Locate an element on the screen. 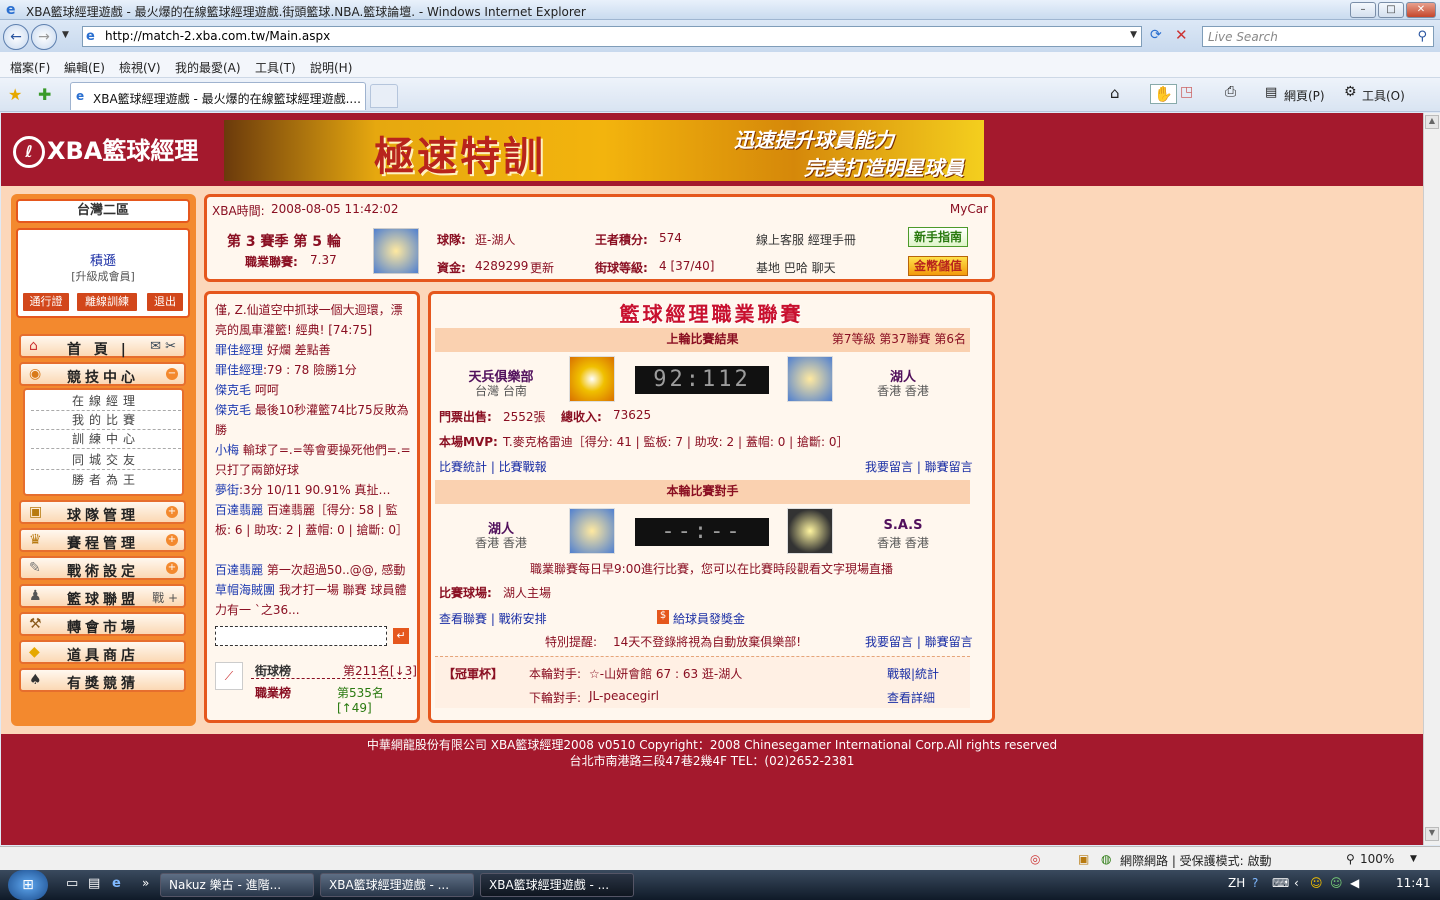  help-icon: ? is located at coordinates (1255, 883).